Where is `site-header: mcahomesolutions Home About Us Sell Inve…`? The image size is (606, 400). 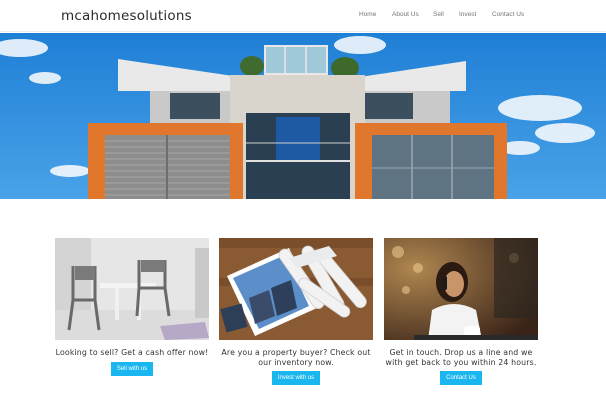
site-header: mcahomesolutions Home About Us Sell Inve… is located at coordinates (303, 16).